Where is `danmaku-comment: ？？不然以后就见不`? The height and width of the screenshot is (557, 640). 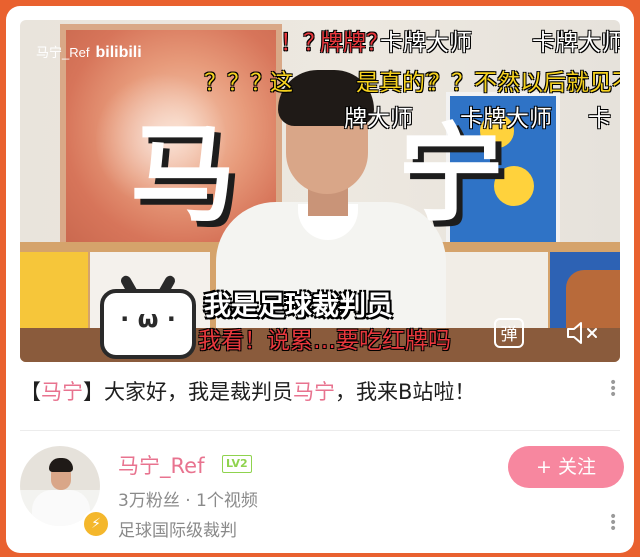
danmaku-comment: ？？不然以后就见不 is located at coordinates (524, 83).